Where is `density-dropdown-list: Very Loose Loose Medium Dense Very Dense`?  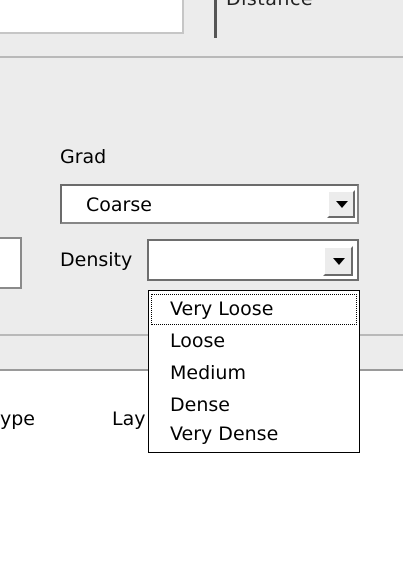 density-dropdown-list: Very Loose Loose Medium Dense Very Dense is located at coordinates (254, 371).